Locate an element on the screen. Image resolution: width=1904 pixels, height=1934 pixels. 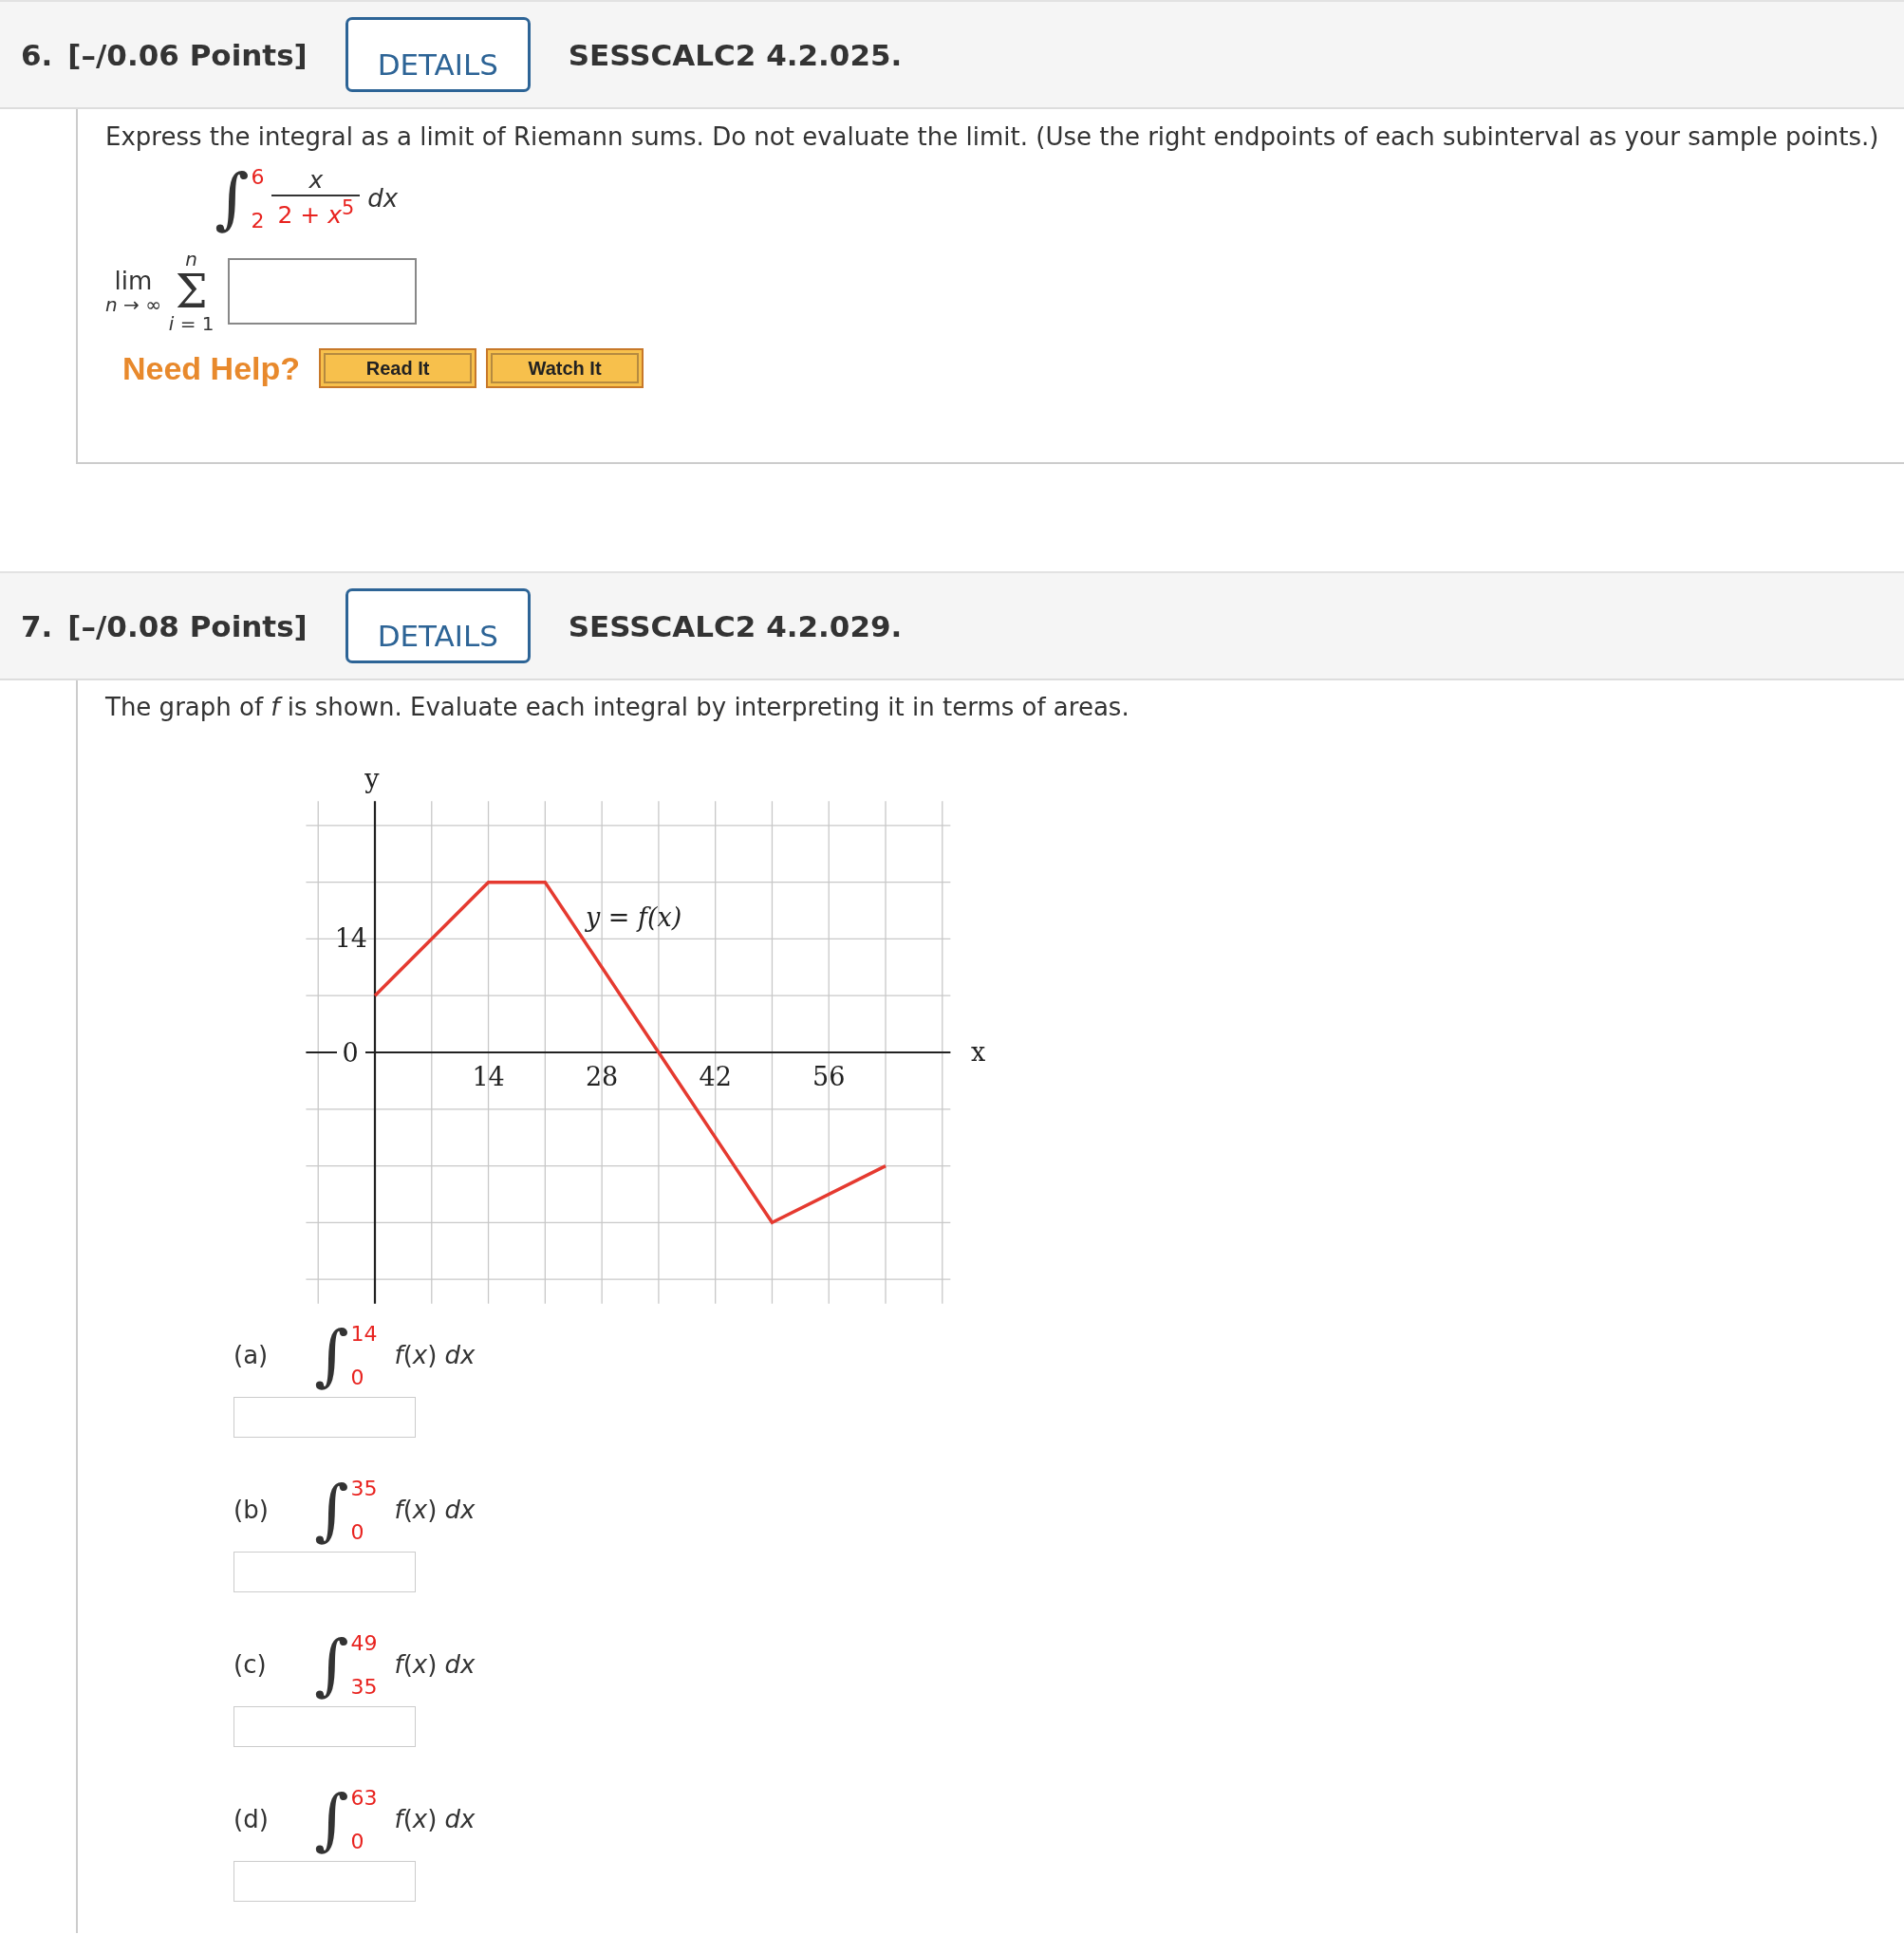
question-prompt: Express the integral as a limit of Riemann sums. Do not evaluate the limit. (Use the right endpoints of each subinterval as your sample points.) is located at coordinates (992, 137).